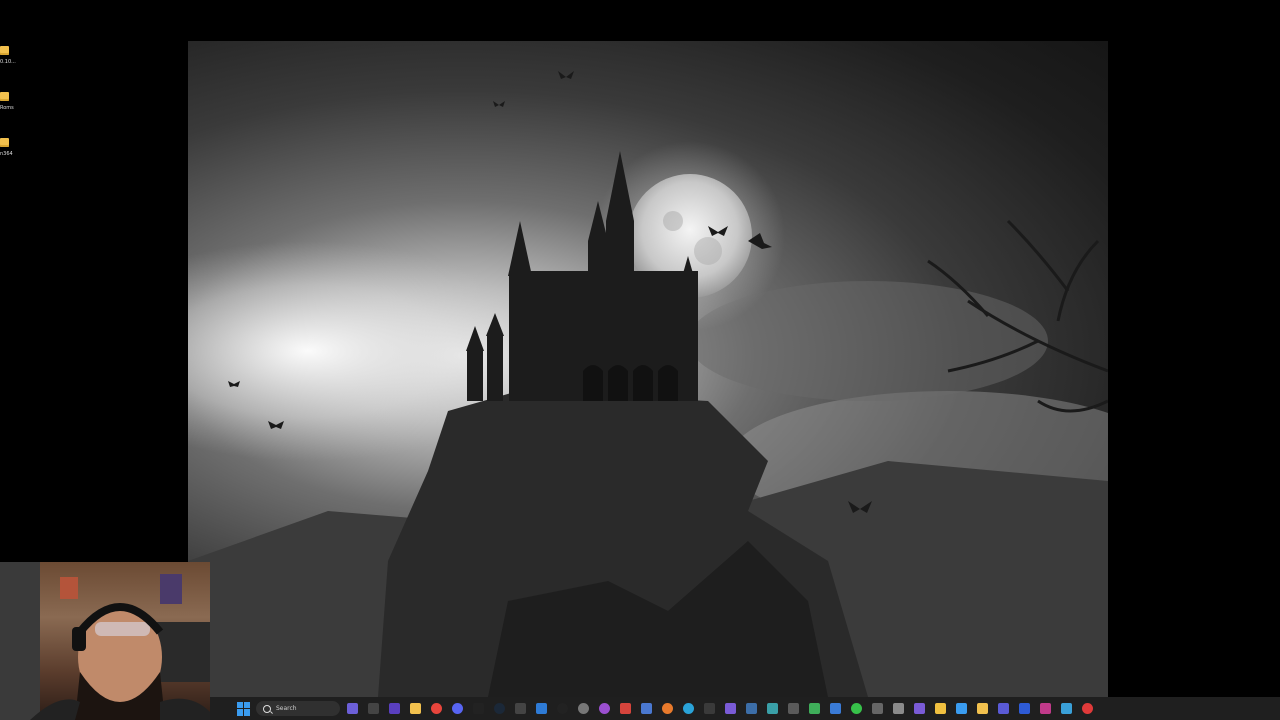 The image size is (1280, 720). What do you see at coordinates (1087, 708) in the screenshot?
I see `record-icon` at bounding box center [1087, 708].